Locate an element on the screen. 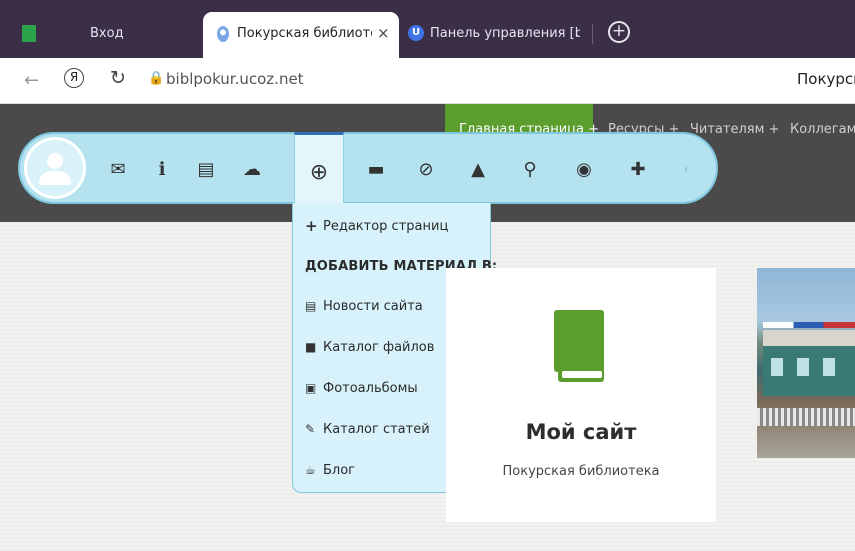  avatar-body is located at coordinates (55, 178).